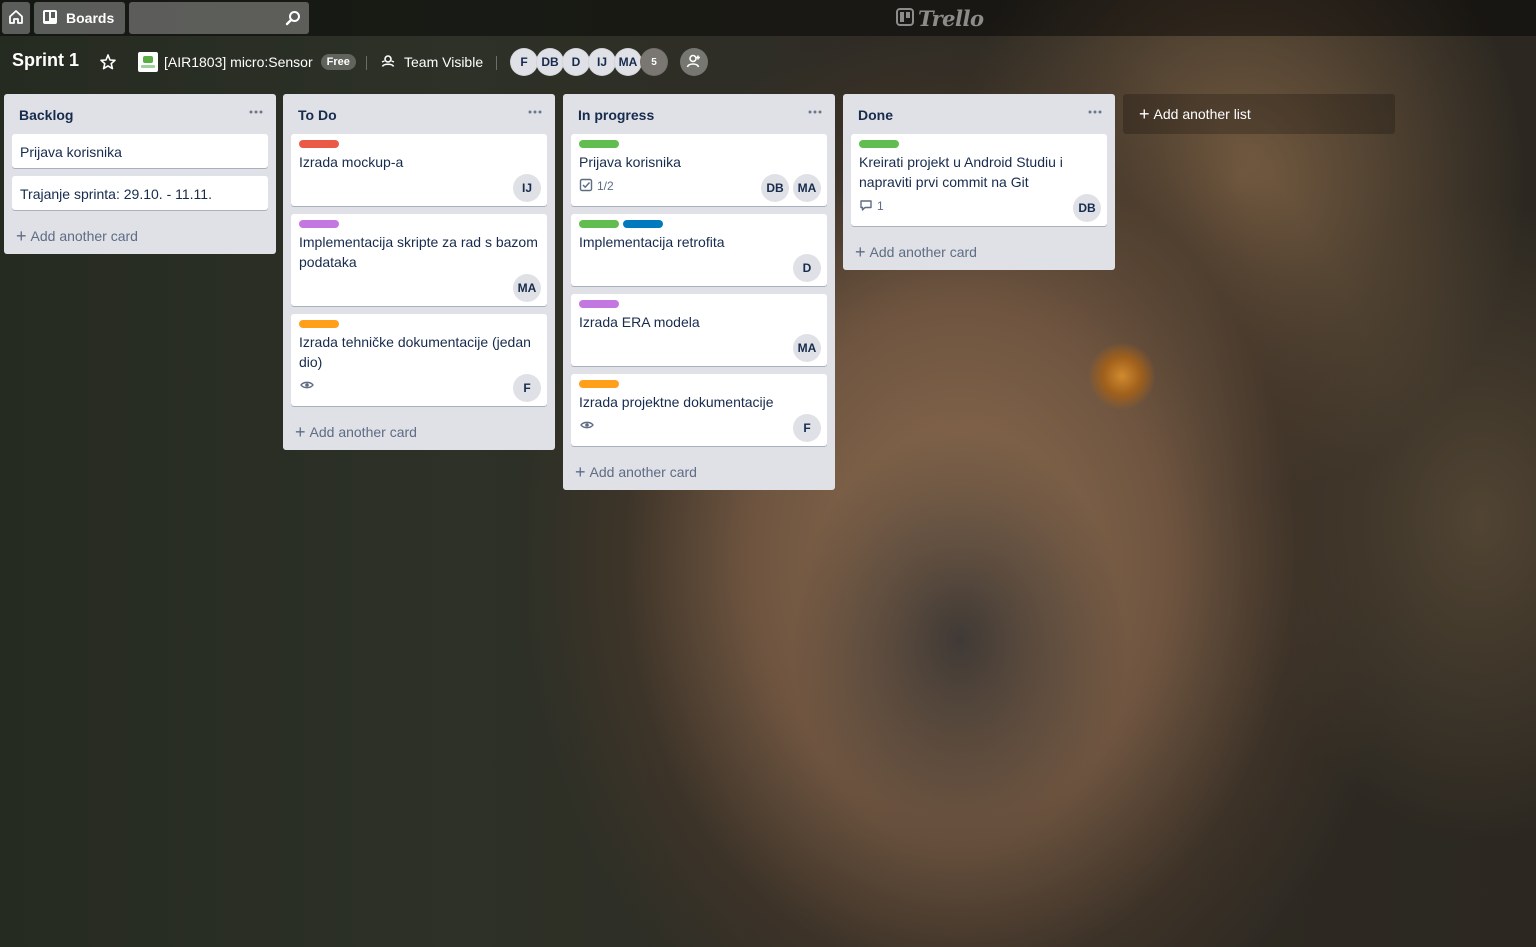 The height and width of the screenshot is (947, 1536). What do you see at coordinates (654, 62) in the screenshot?
I see `more-members-badge: 5` at bounding box center [654, 62].